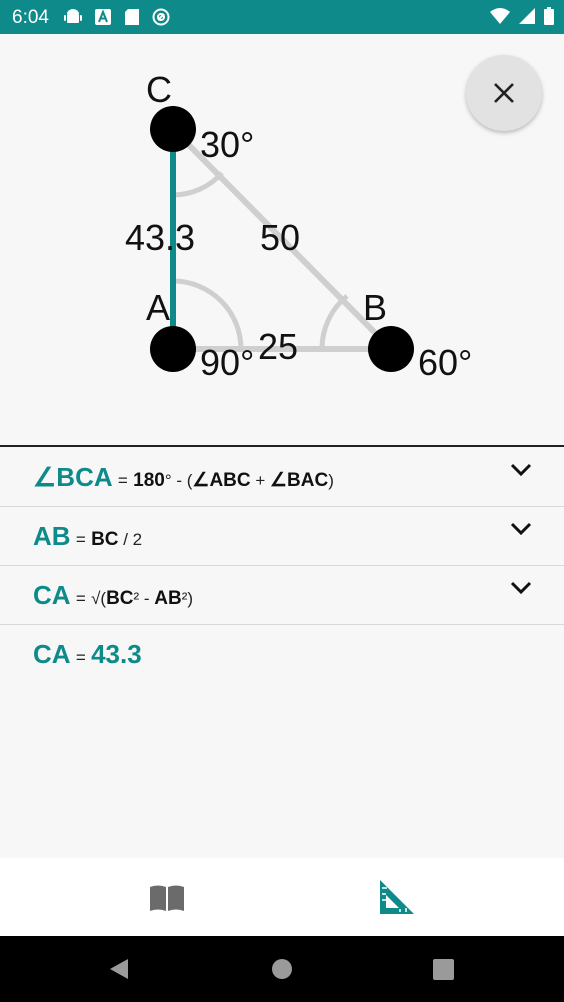  I want to click on angle-label-a: 90°, so click(227, 362).